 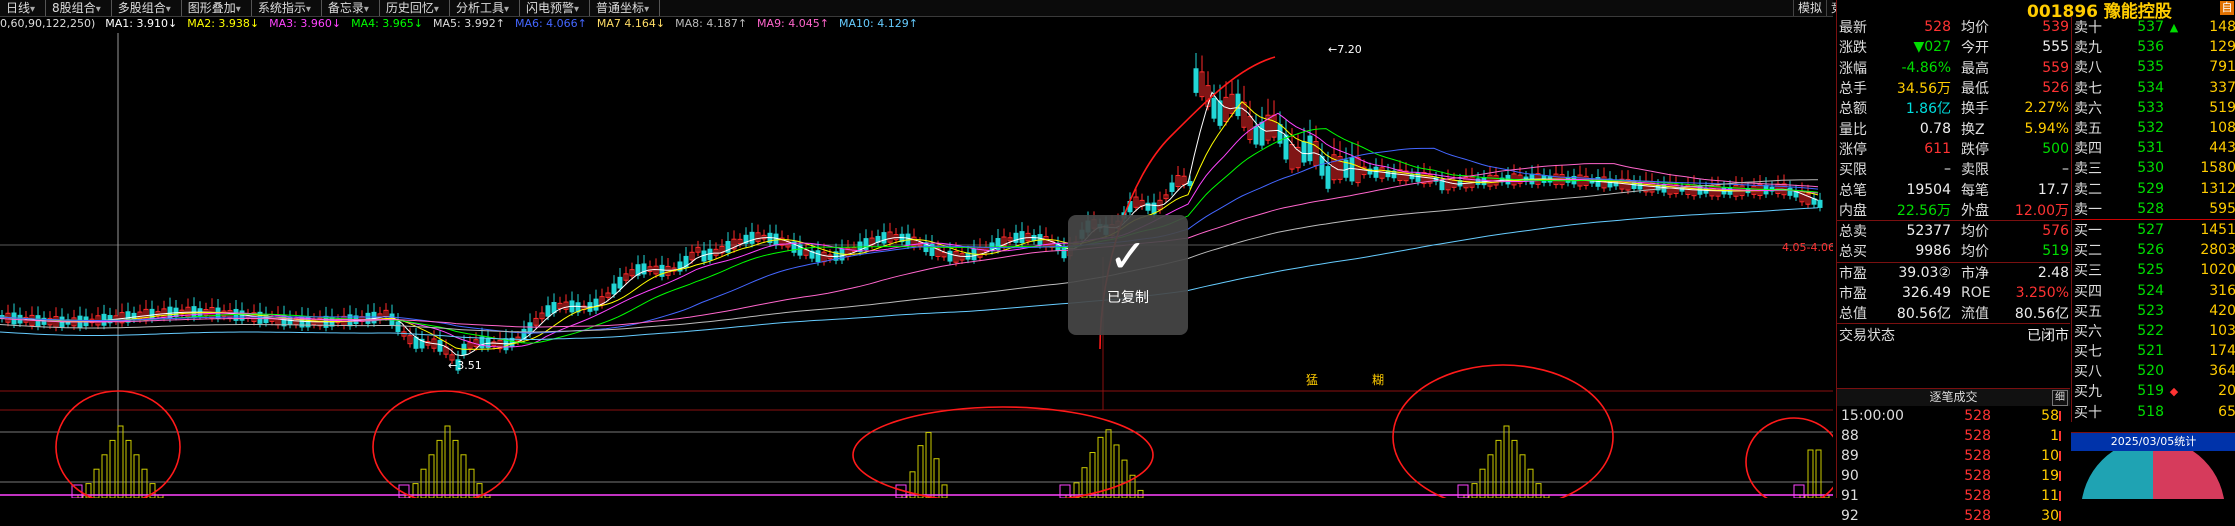 I want to click on stat-pie, so click(x=2153, y=475).